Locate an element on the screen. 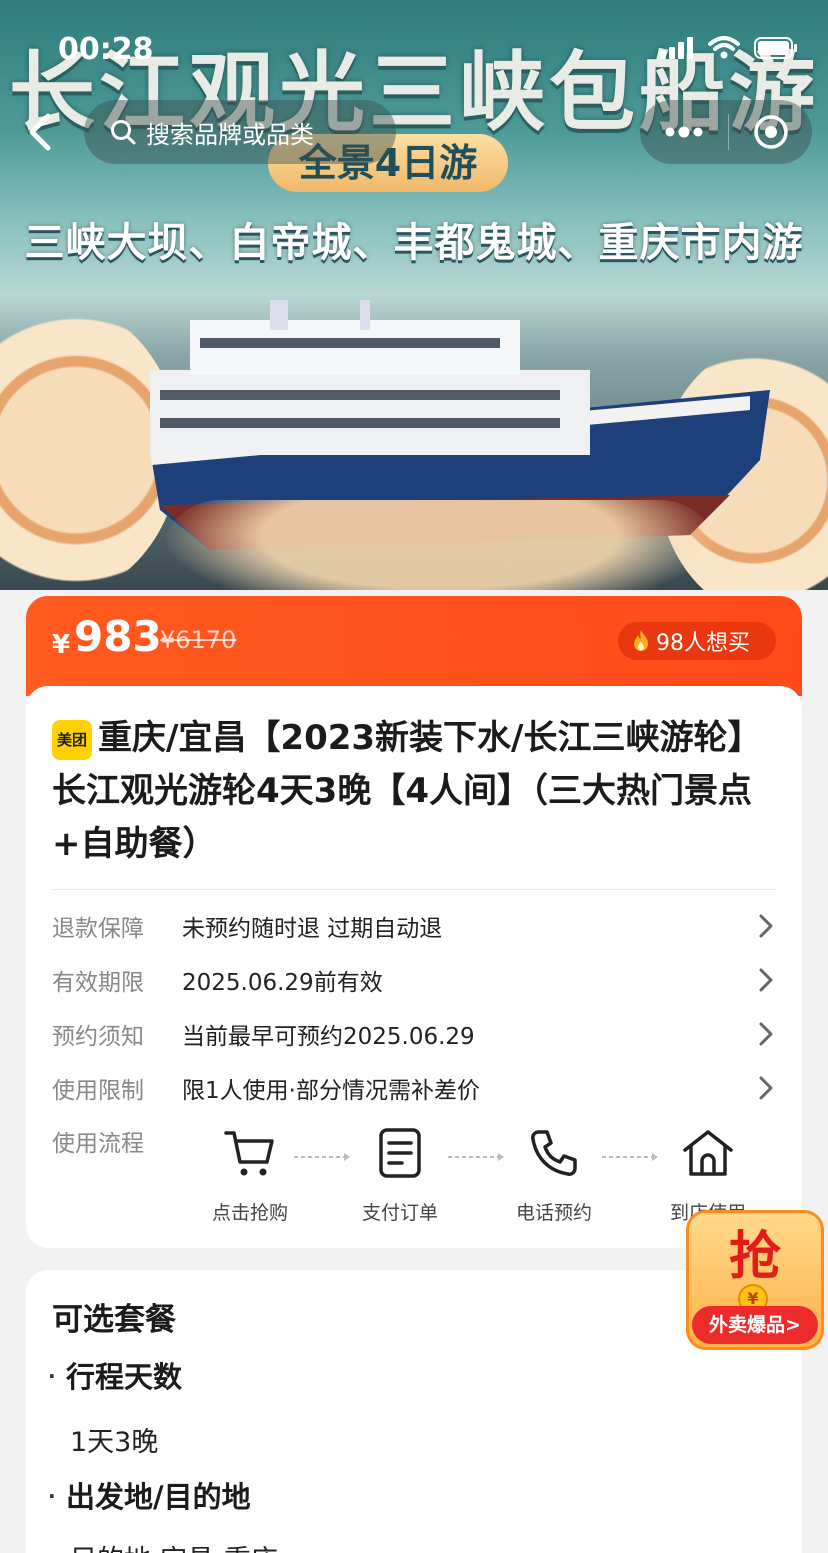 This screenshot has width=828, height=1553. home-store-icon is located at coordinates (708, 1153).